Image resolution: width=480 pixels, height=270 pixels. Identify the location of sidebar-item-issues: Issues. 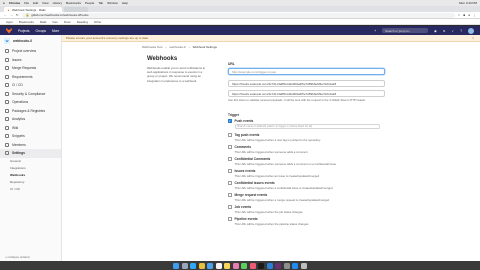
(30, 60).